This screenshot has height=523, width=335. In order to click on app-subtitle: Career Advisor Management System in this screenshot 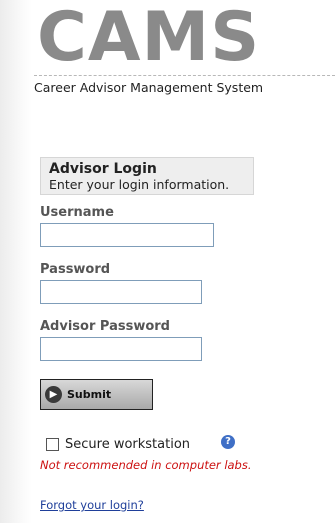, I will do `click(149, 87)`.